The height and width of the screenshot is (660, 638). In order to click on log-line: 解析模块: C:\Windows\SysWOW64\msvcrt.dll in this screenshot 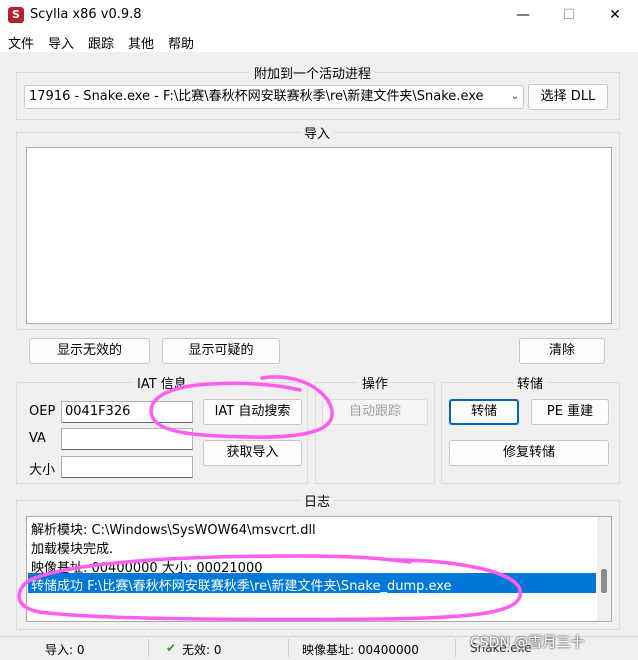, I will do `click(173, 528)`.